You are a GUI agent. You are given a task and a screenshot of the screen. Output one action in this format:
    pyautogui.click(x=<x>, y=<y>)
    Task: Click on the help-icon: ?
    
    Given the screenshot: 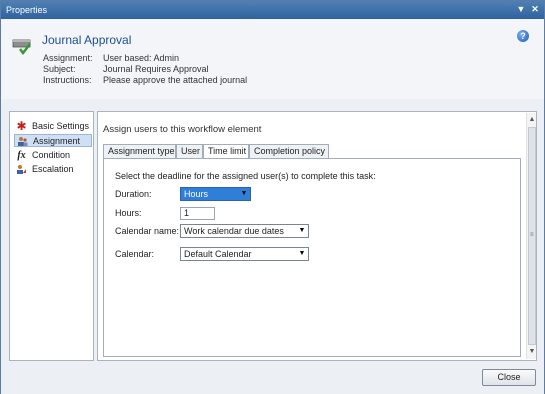 What is the action you would take?
    pyautogui.click(x=523, y=36)
    